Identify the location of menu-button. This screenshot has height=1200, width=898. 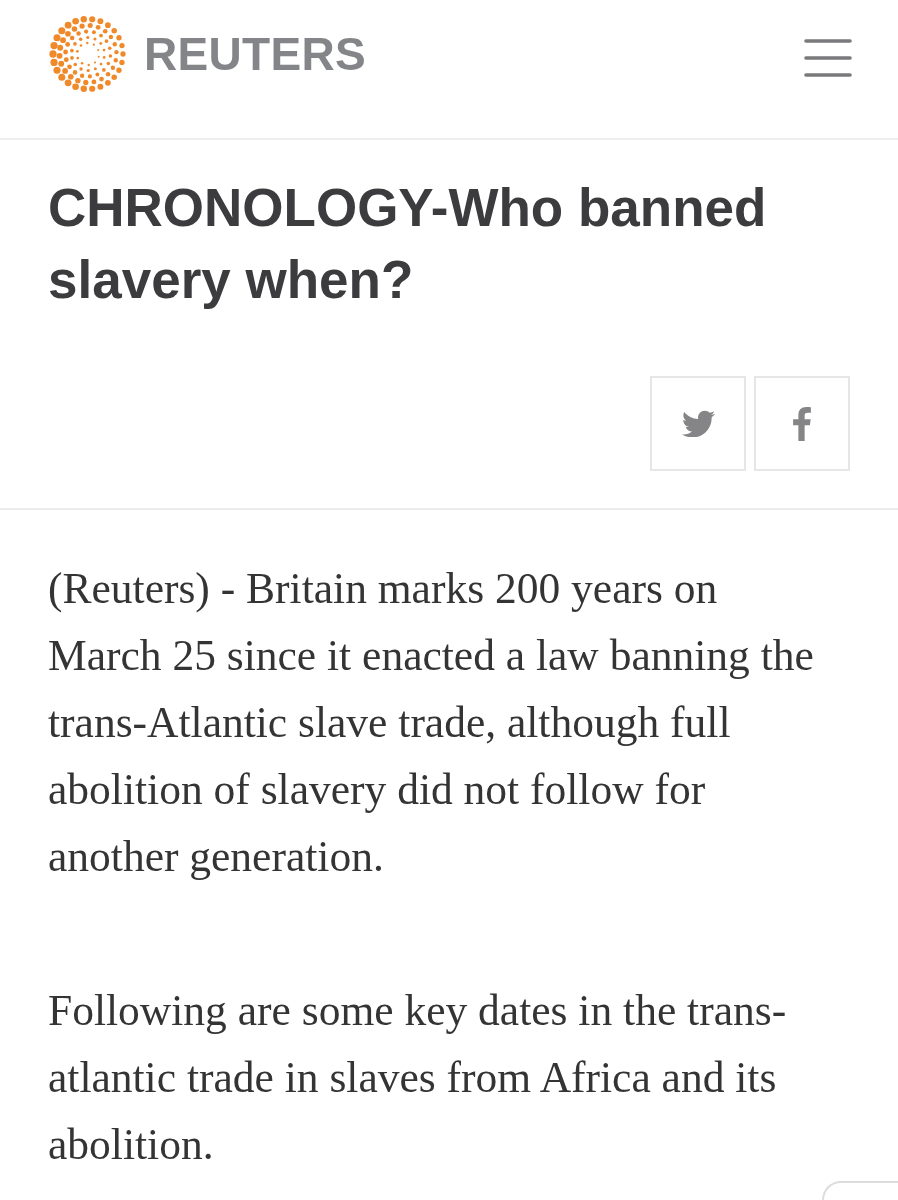
(828, 58).